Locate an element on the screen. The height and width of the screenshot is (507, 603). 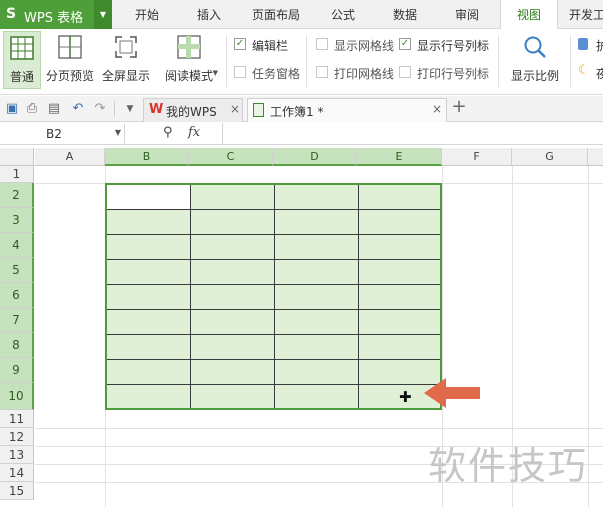
row-header: 10 is located at coordinates (17, 396).